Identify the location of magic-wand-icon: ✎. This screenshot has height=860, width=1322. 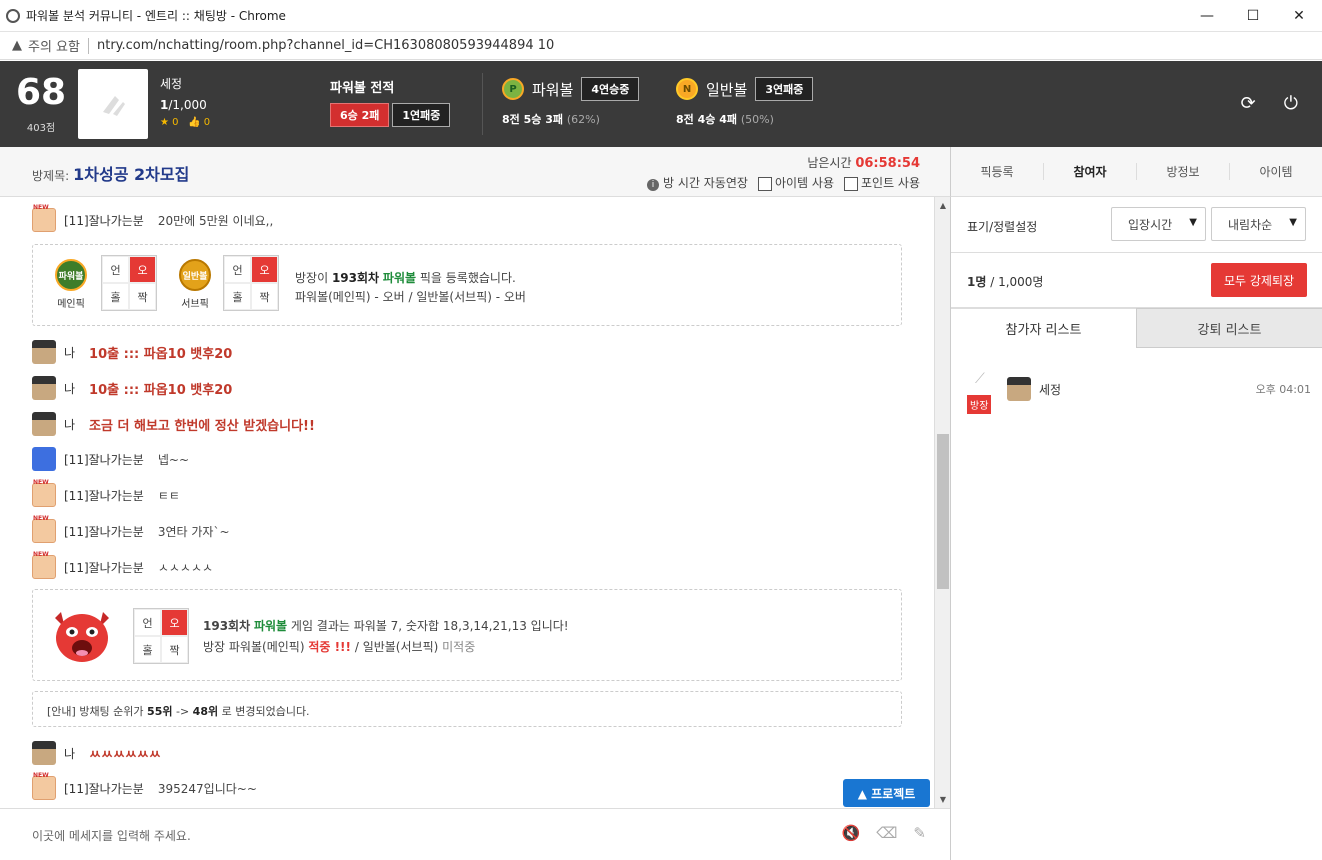
(919, 833).